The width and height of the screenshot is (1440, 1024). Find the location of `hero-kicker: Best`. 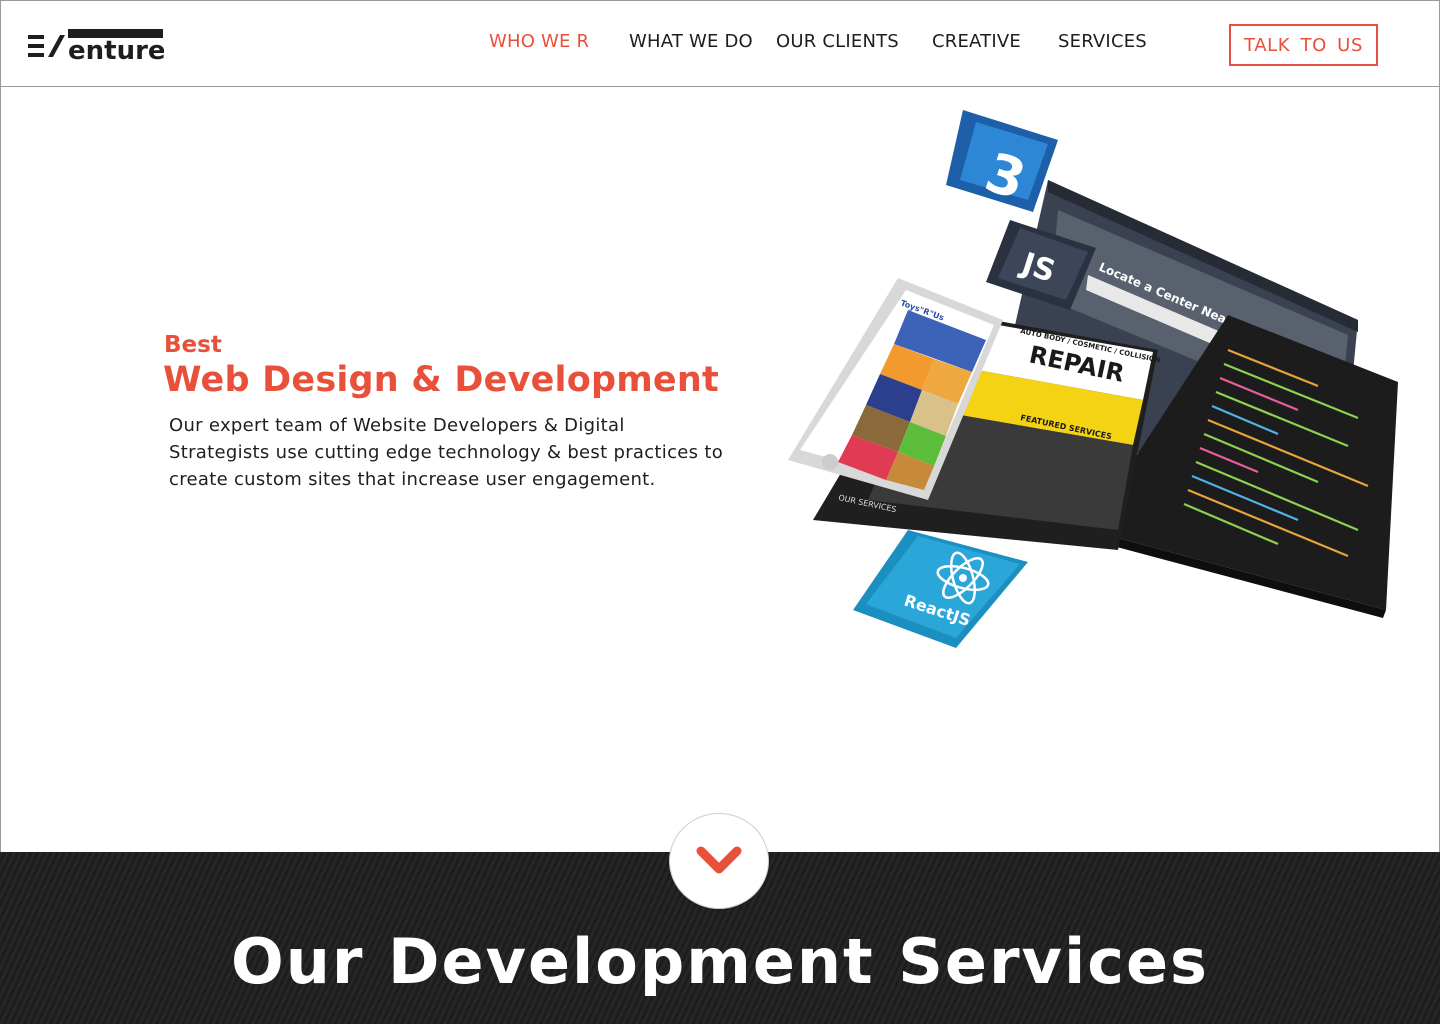

hero-kicker: Best is located at coordinates (193, 345).